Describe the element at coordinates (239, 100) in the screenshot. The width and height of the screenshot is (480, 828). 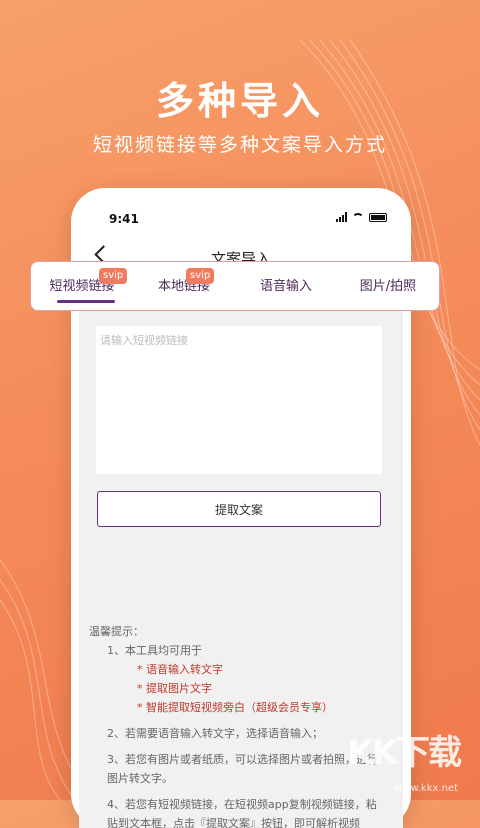
I see `hero-title: 多种导入` at that location.